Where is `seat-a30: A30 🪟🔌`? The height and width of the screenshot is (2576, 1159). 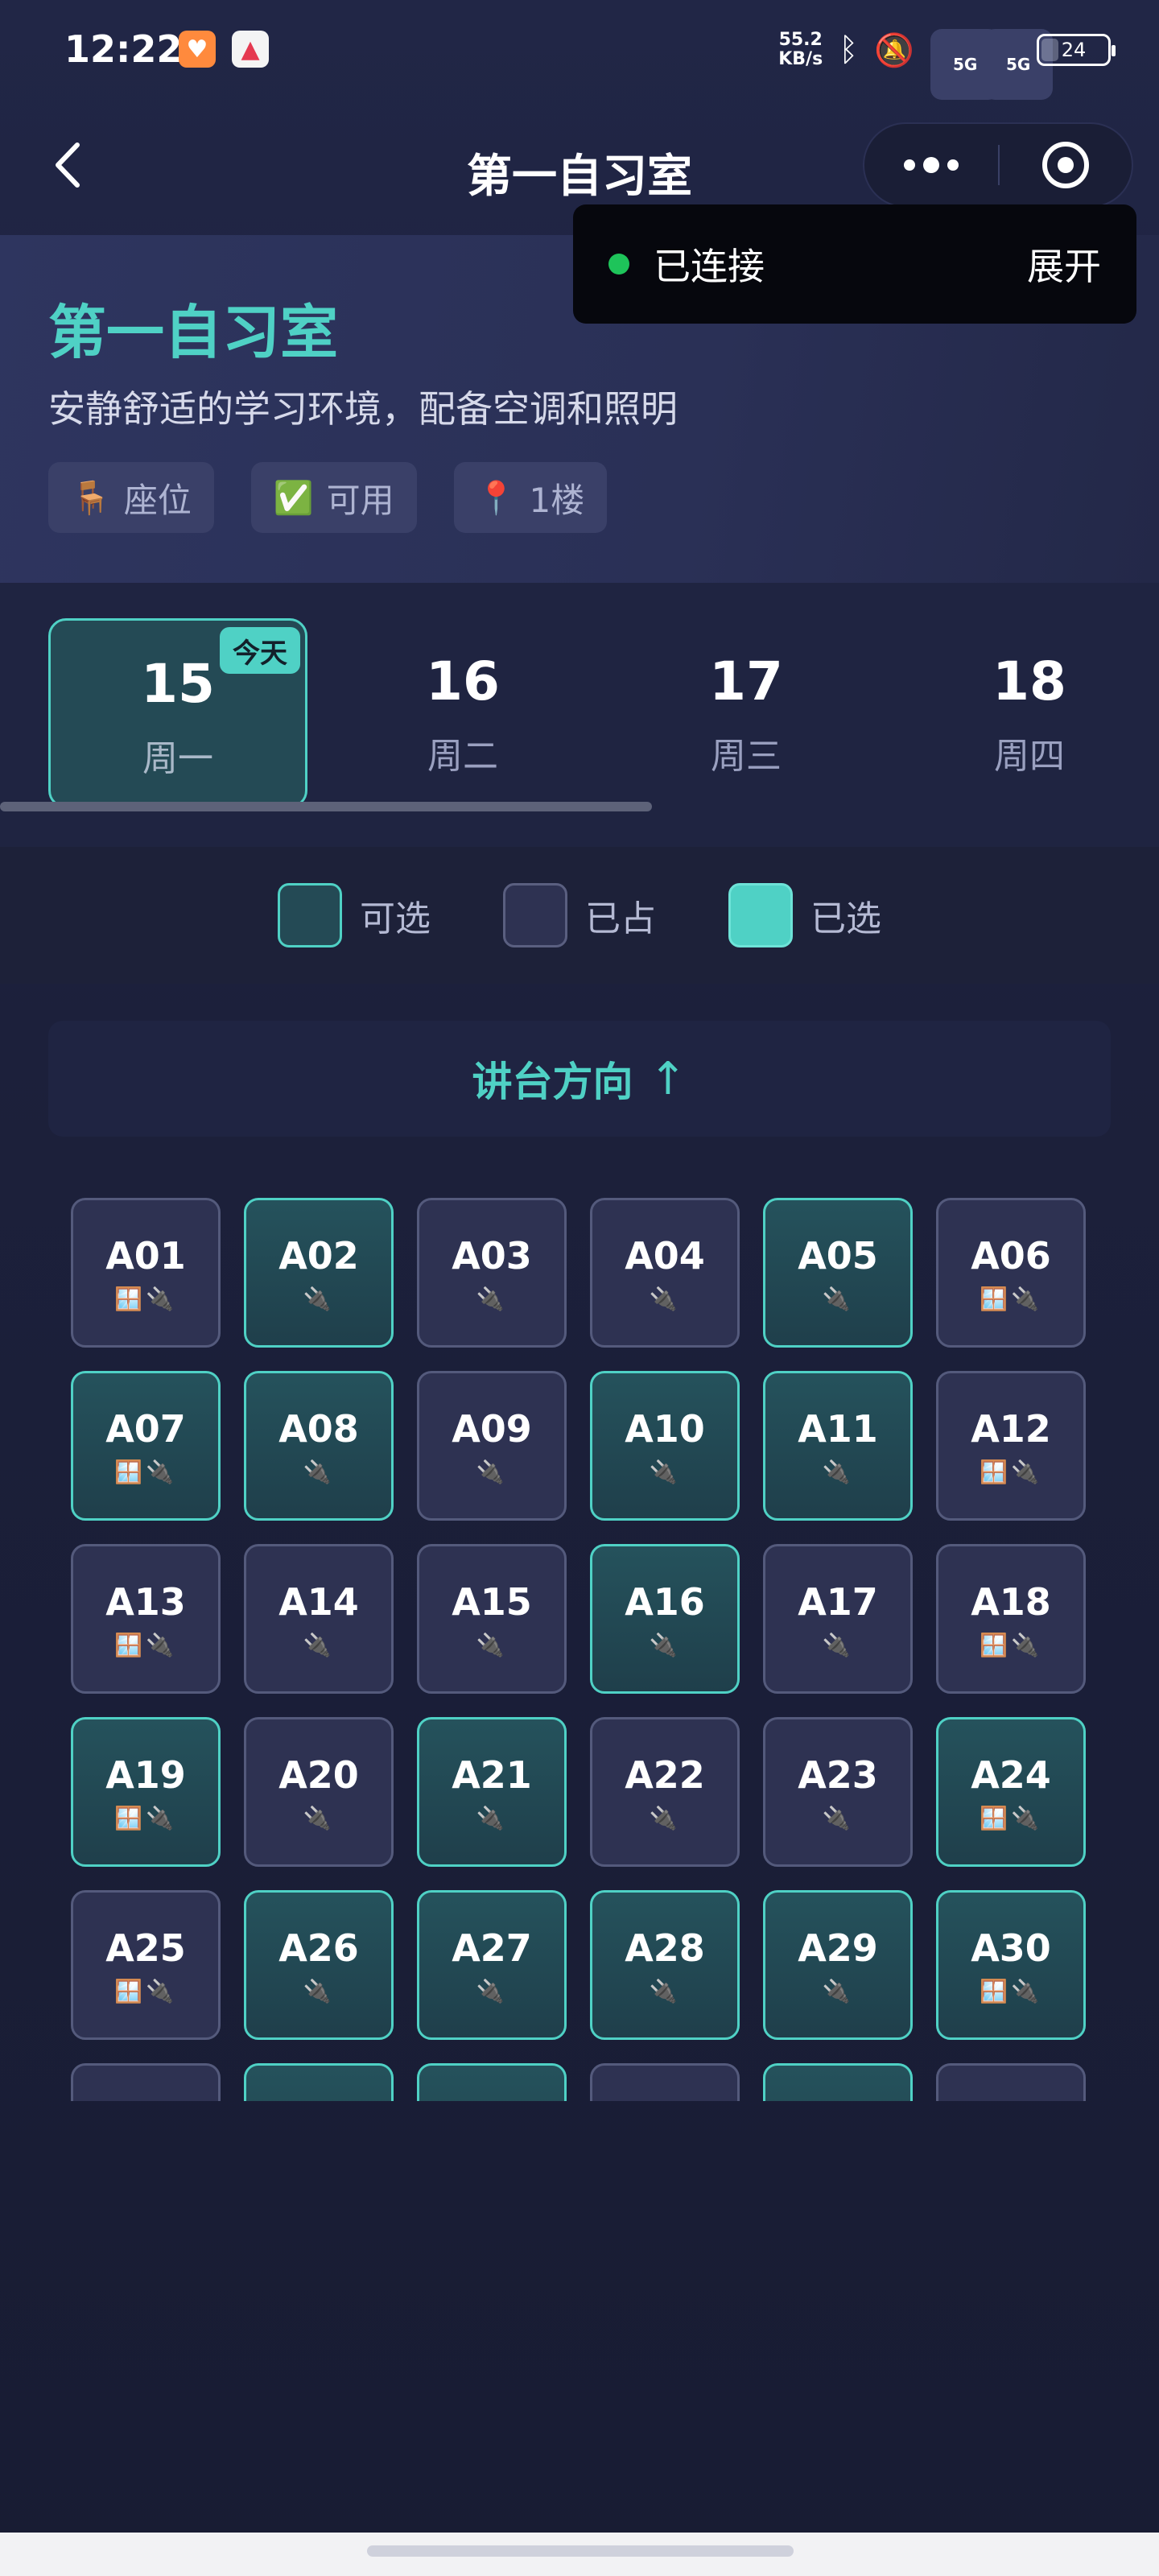 seat-a30: A30 🪟🔌 is located at coordinates (1011, 1965).